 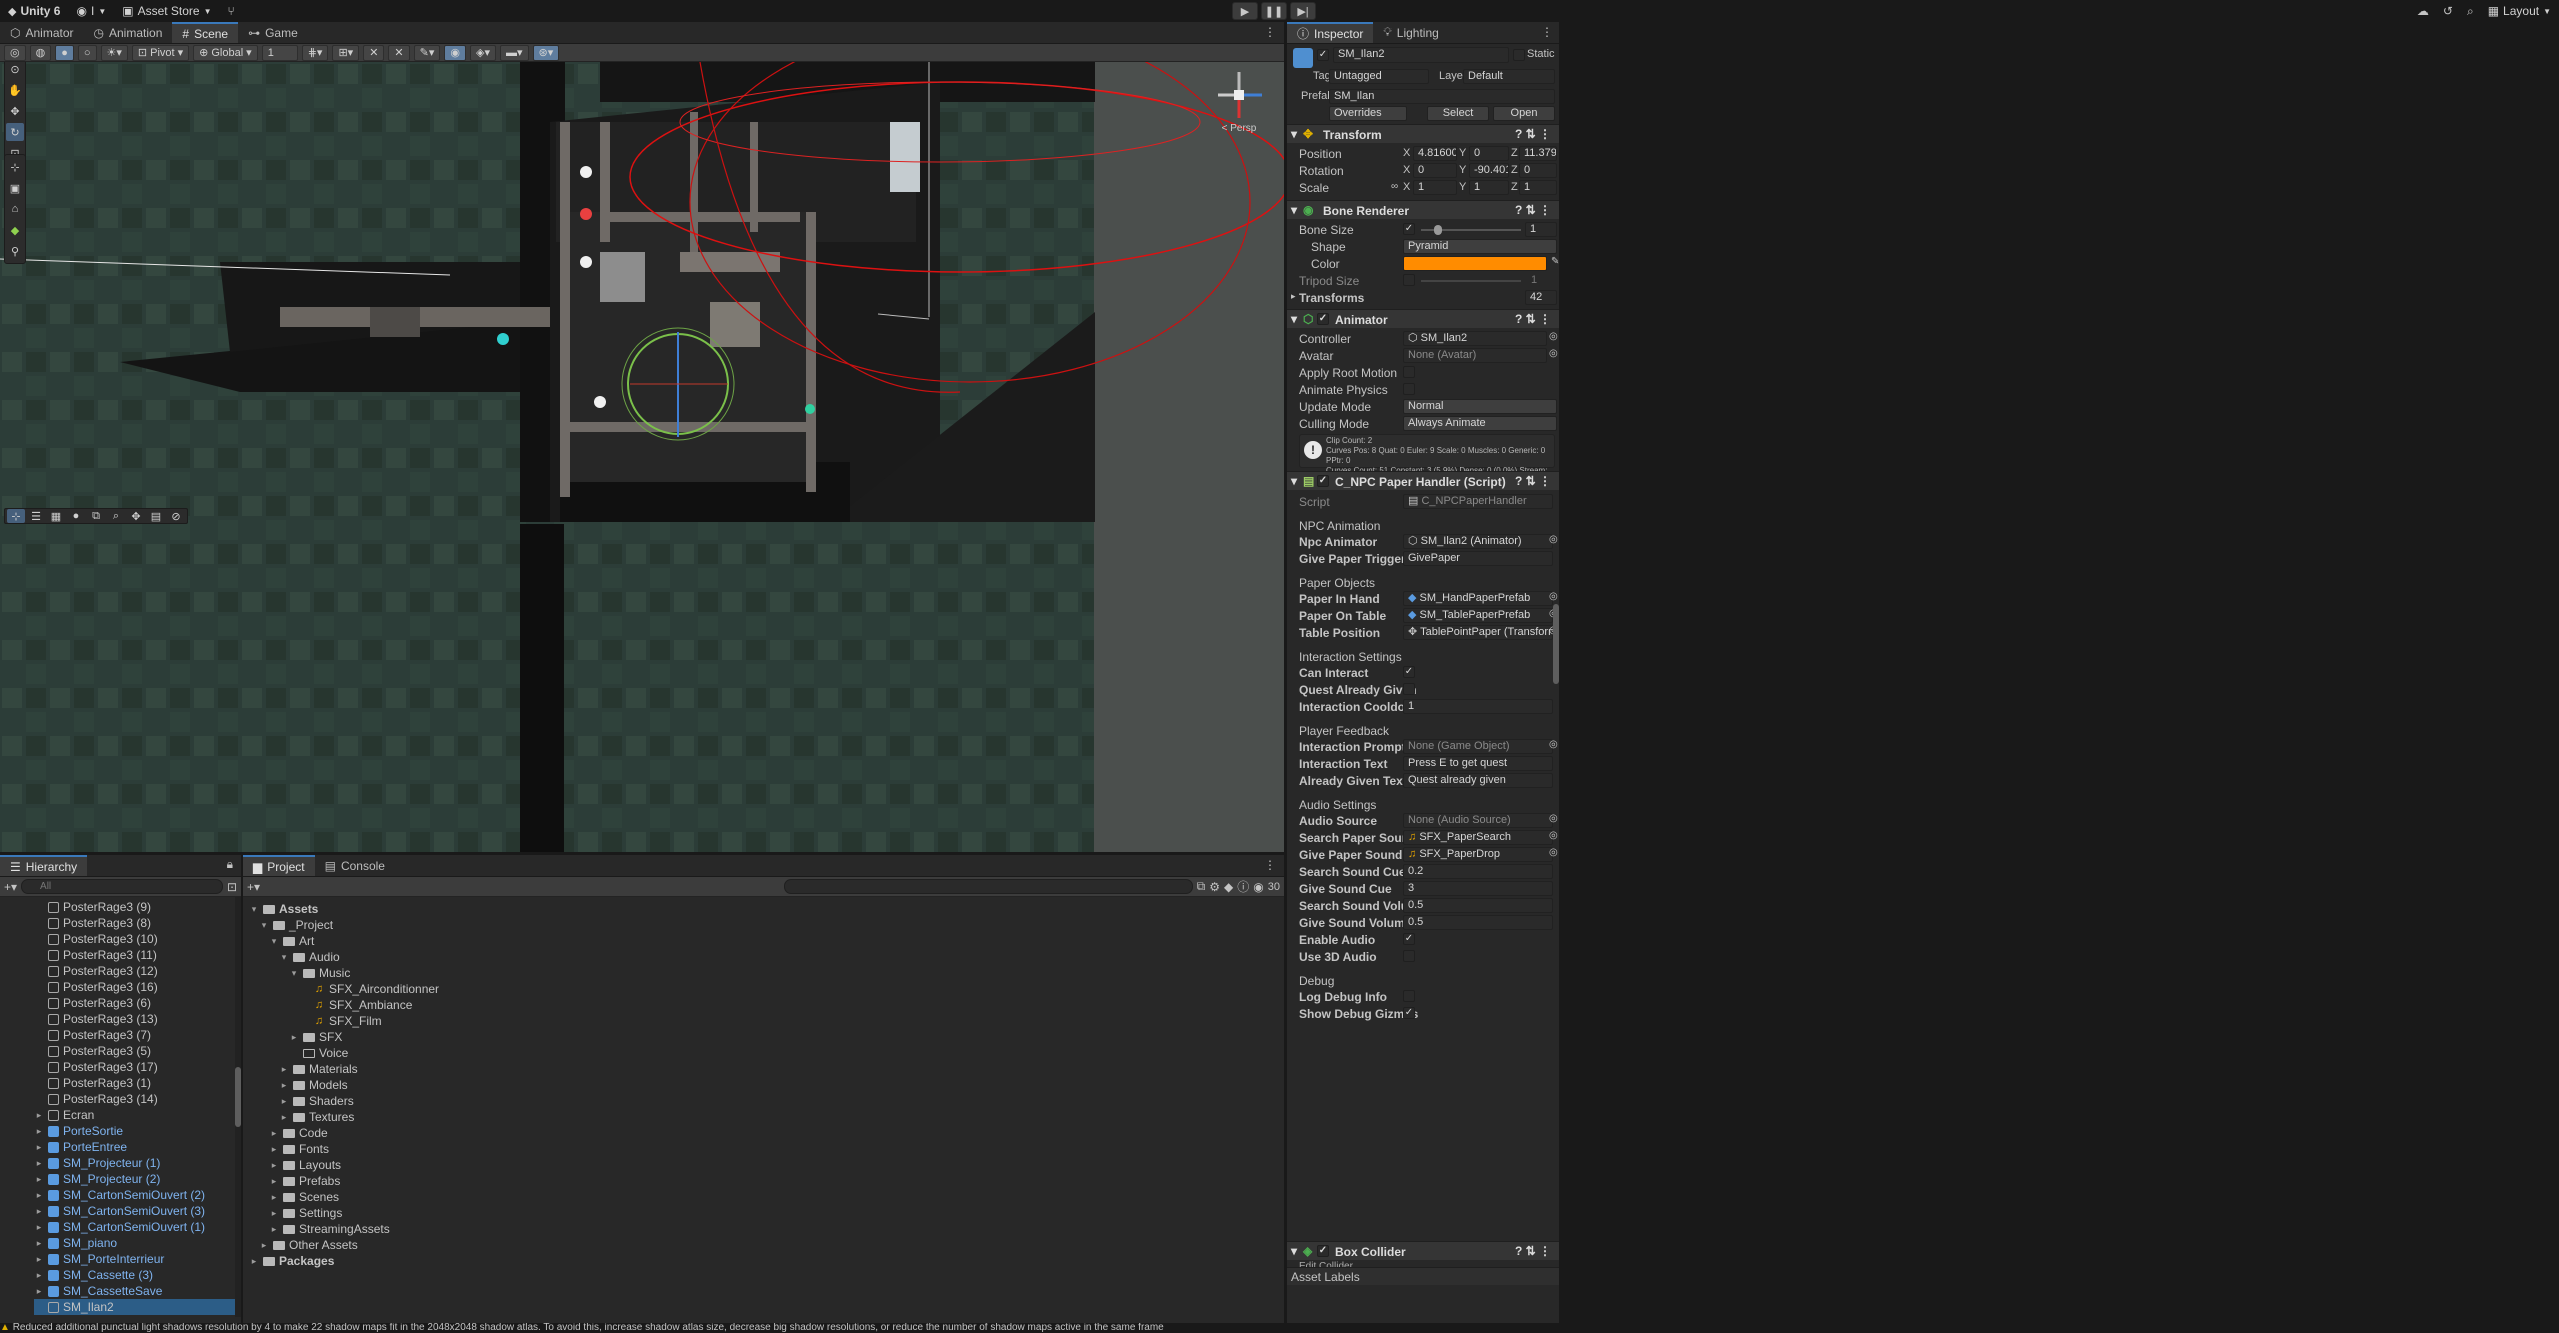 What do you see at coordinates (1423, 1250) in the screenshot?
I see `box-collider-header: ▾ ◈ ✓ Box Collider ? ⇅ ⋮` at bounding box center [1423, 1250].